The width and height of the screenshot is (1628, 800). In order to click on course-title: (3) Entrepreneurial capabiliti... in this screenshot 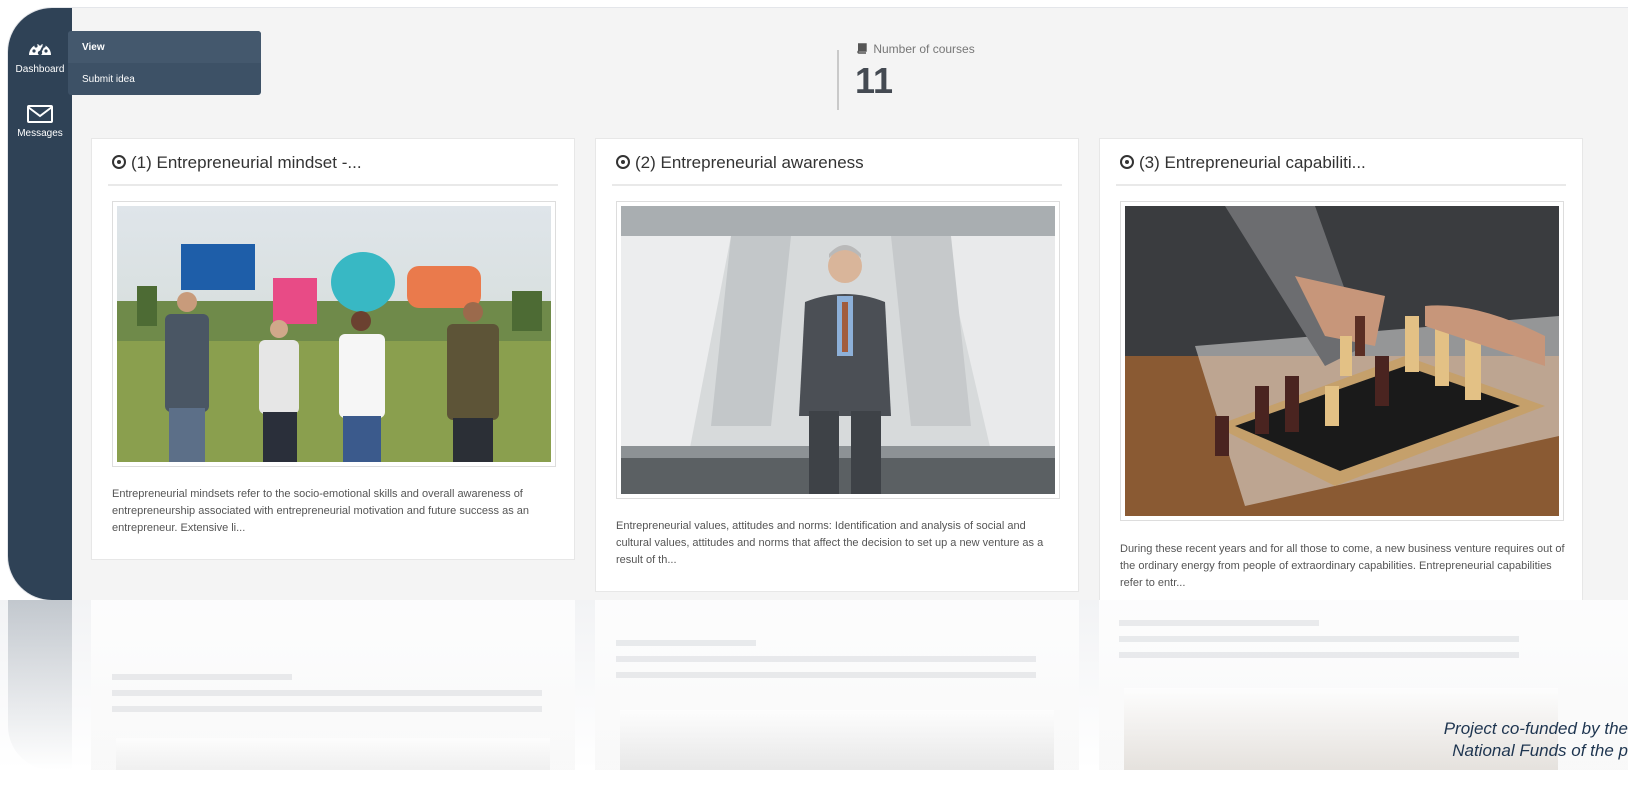, I will do `click(1243, 163)`.